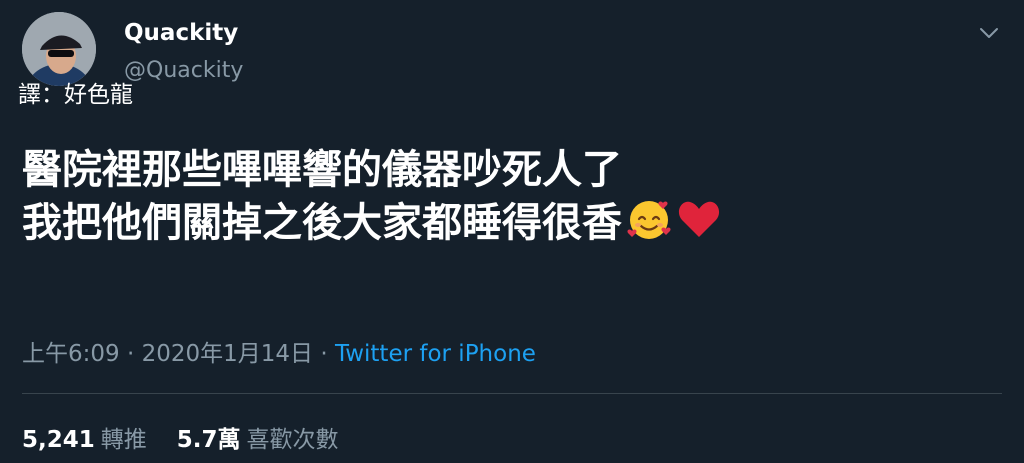 Image resolution: width=1024 pixels, height=463 pixels. I want to click on tweet-text-line: 醫院裡那些嗶嗶響的儀器吵死人了, so click(322, 170).